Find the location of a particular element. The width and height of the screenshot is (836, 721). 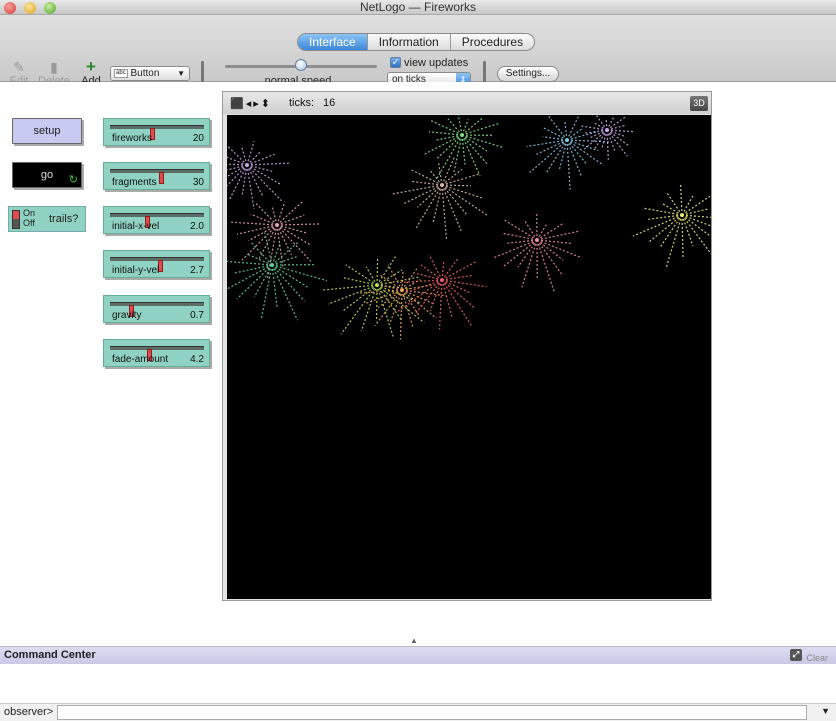

switch-on-label: On is located at coordinates (29, 213).